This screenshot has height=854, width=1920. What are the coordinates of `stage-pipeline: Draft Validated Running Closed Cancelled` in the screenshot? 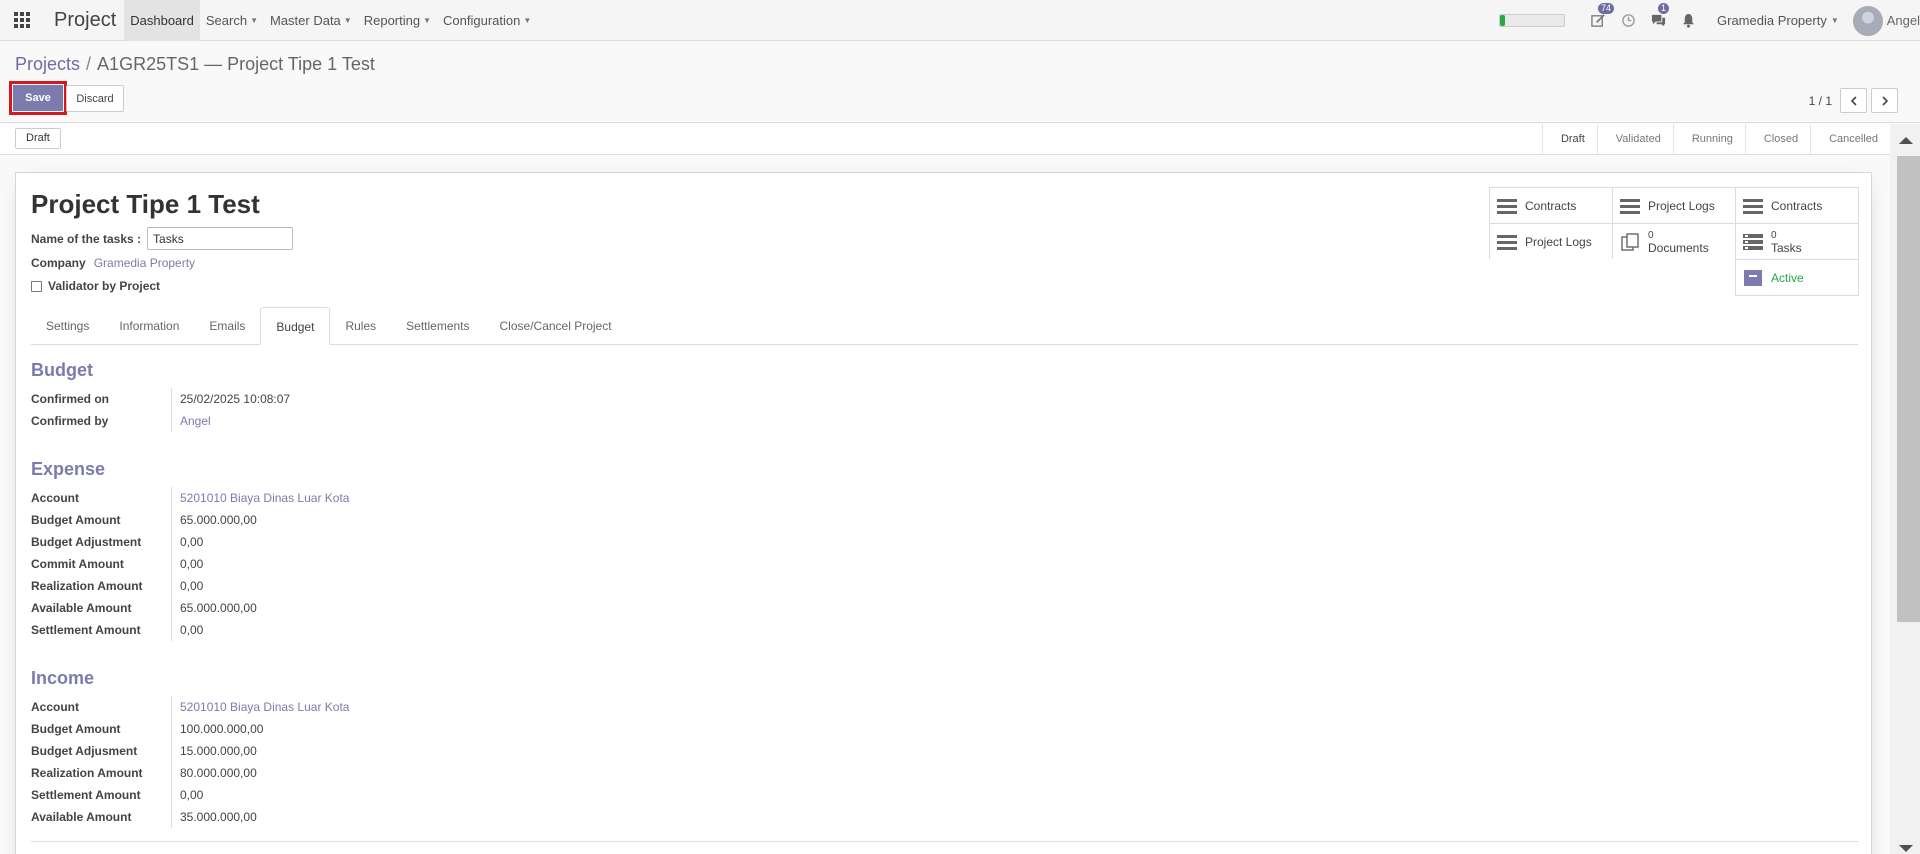 It's located at (1715, 139).